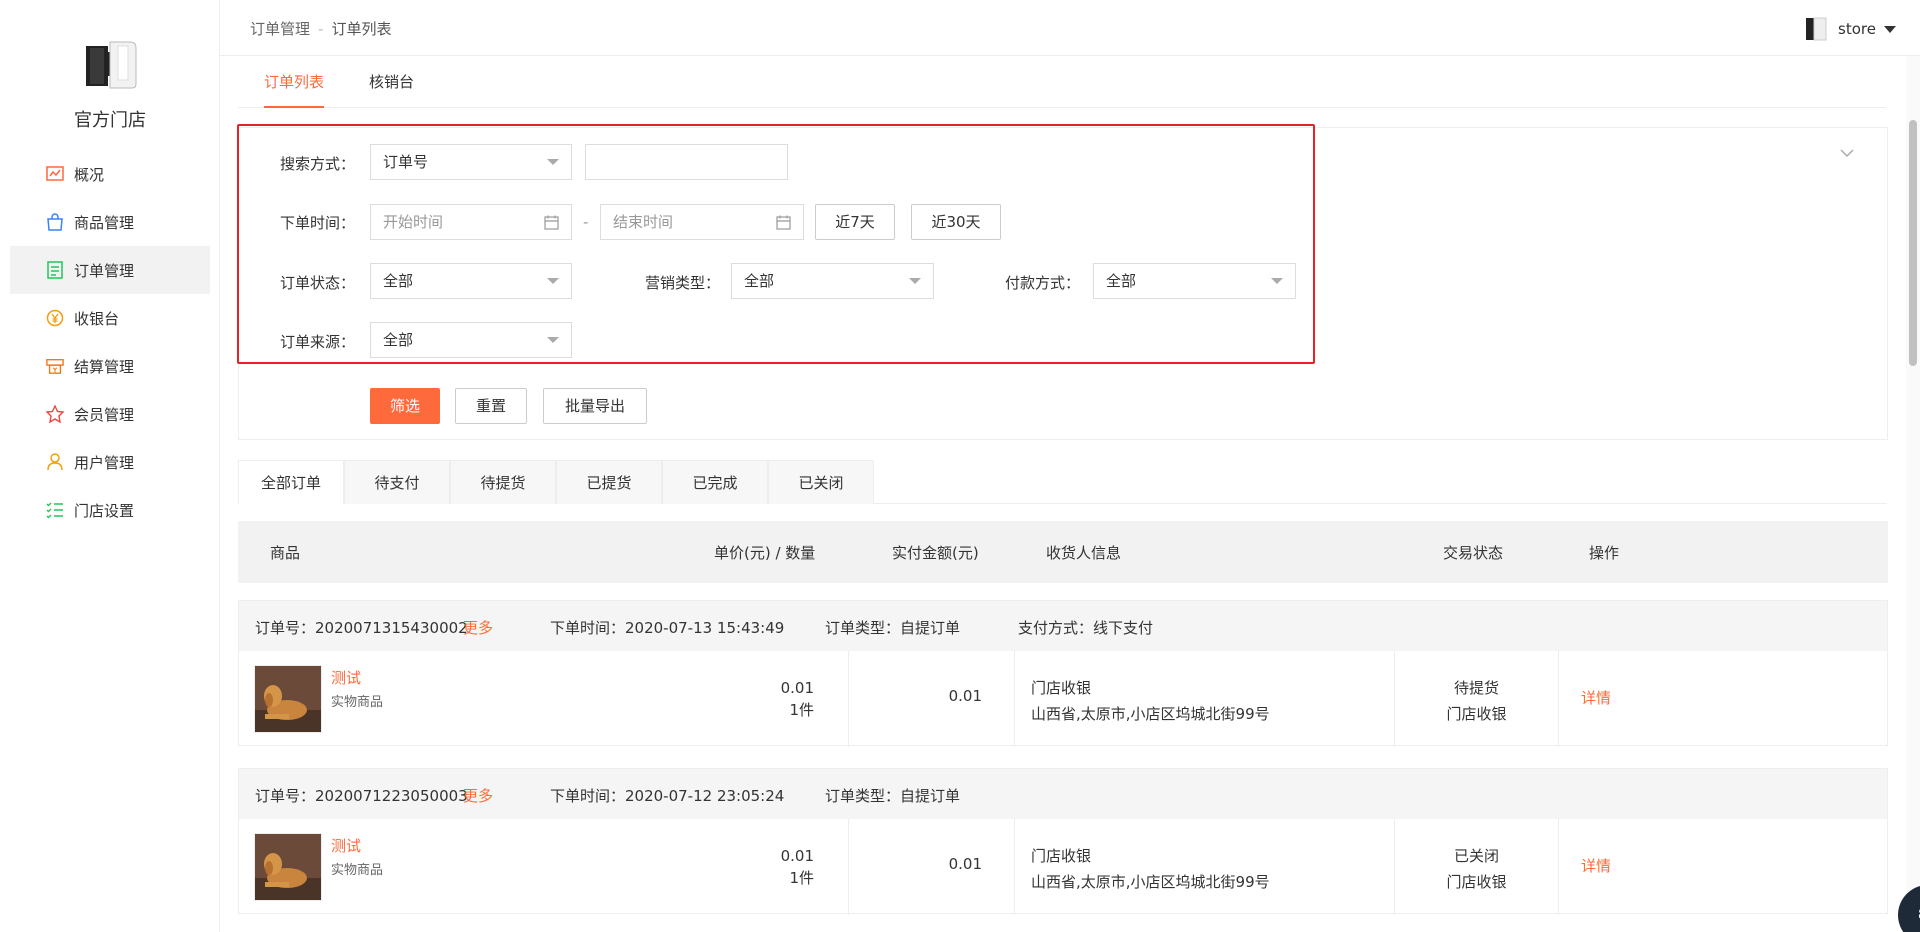  Describe the element at coordinates (357, 870) in the screenshot. I see `product-type: 实物商品` at that location.